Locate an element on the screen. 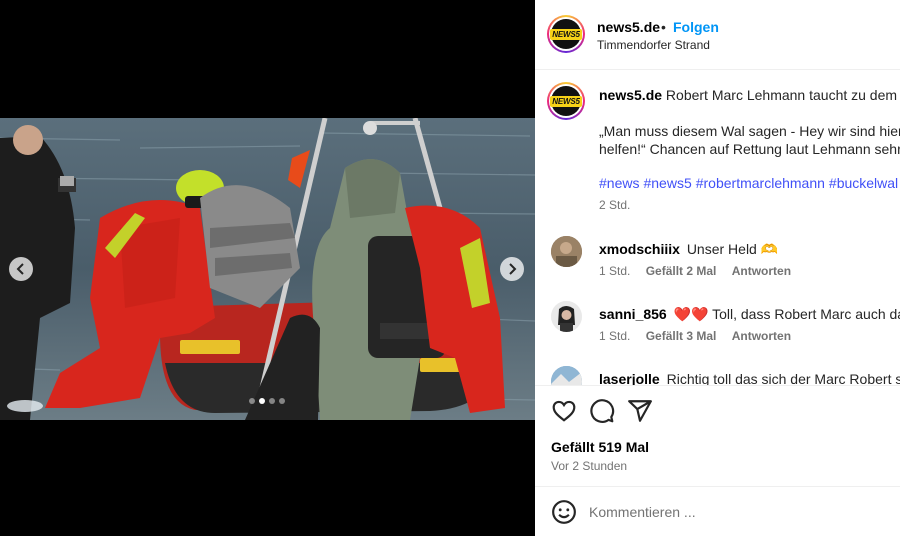 Image resolution: width=900 pixels, height=536 pixels. post-location: Timmendorfer Strand is located at coordinates (653, 45).